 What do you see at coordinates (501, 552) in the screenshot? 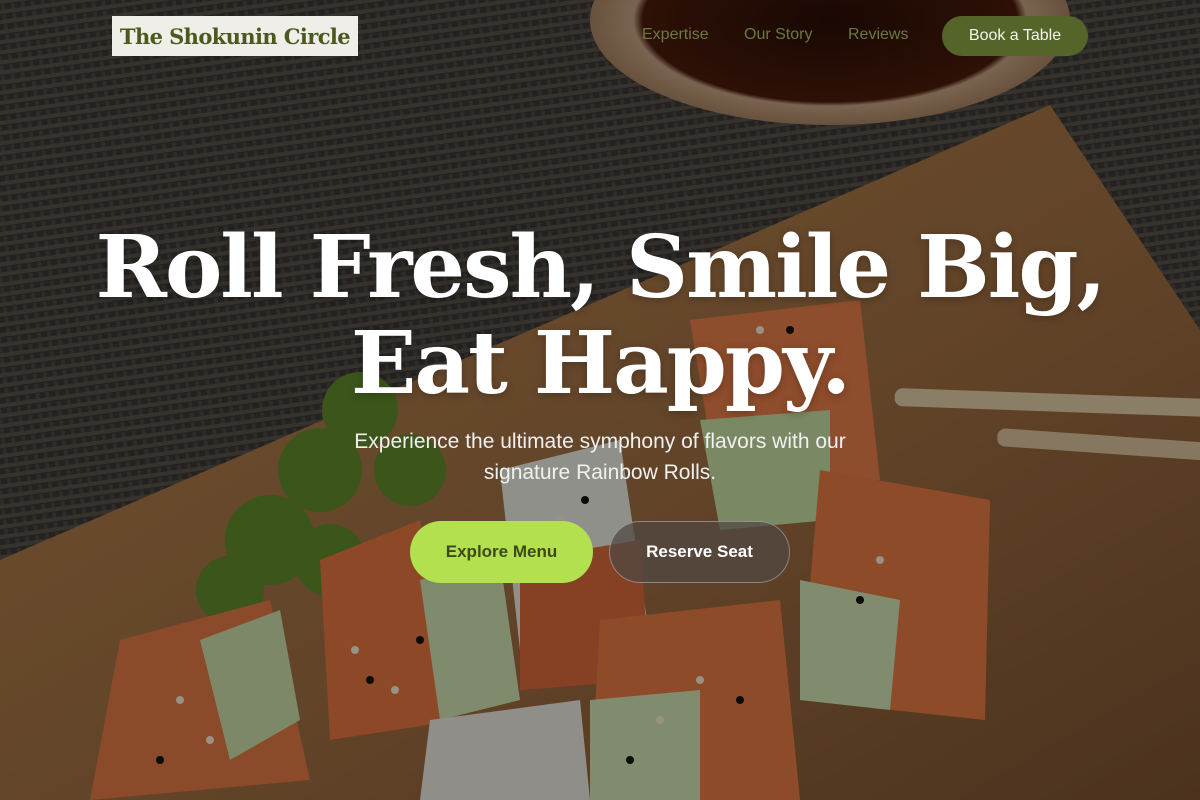
I see `explore-menu-button: Explore Menu` at bounding box center [501, 552].